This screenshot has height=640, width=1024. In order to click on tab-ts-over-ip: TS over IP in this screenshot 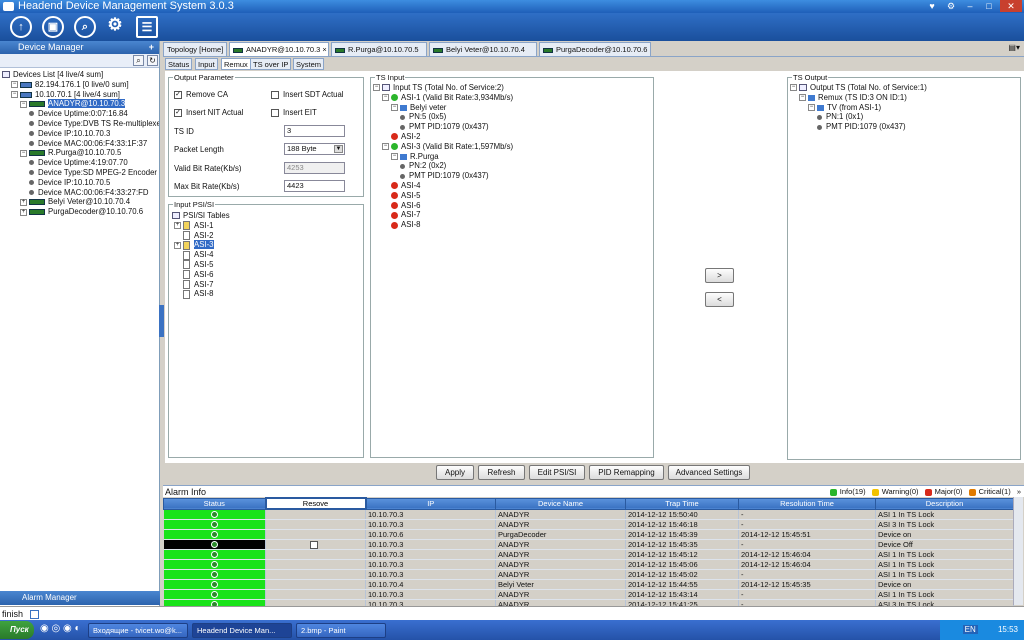, I will do `click(271, 64)`.